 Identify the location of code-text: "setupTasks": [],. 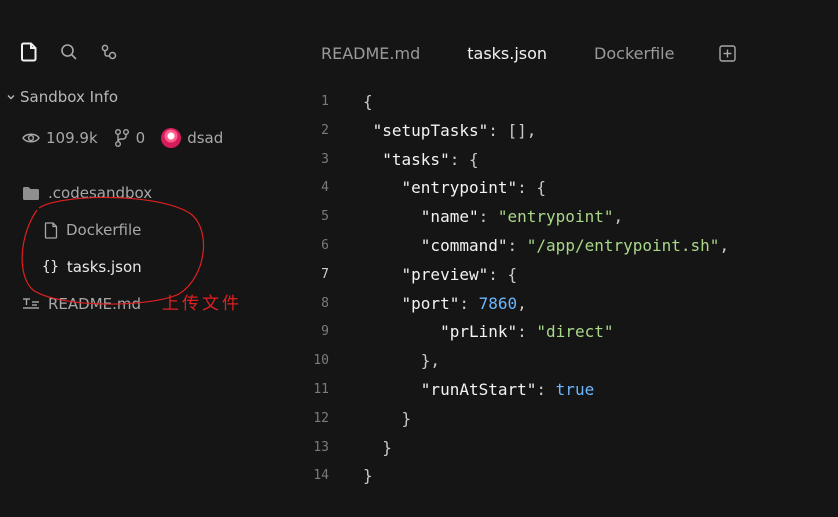
(454, 130).